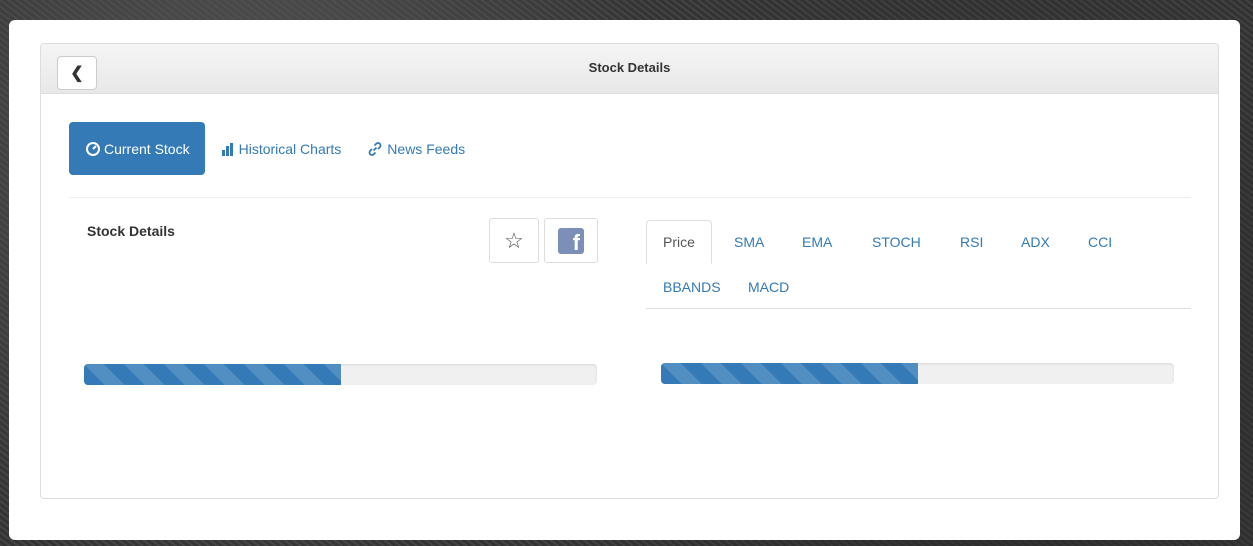  I want to click on stock-details-heading: Stock Details, so click(131, 231).